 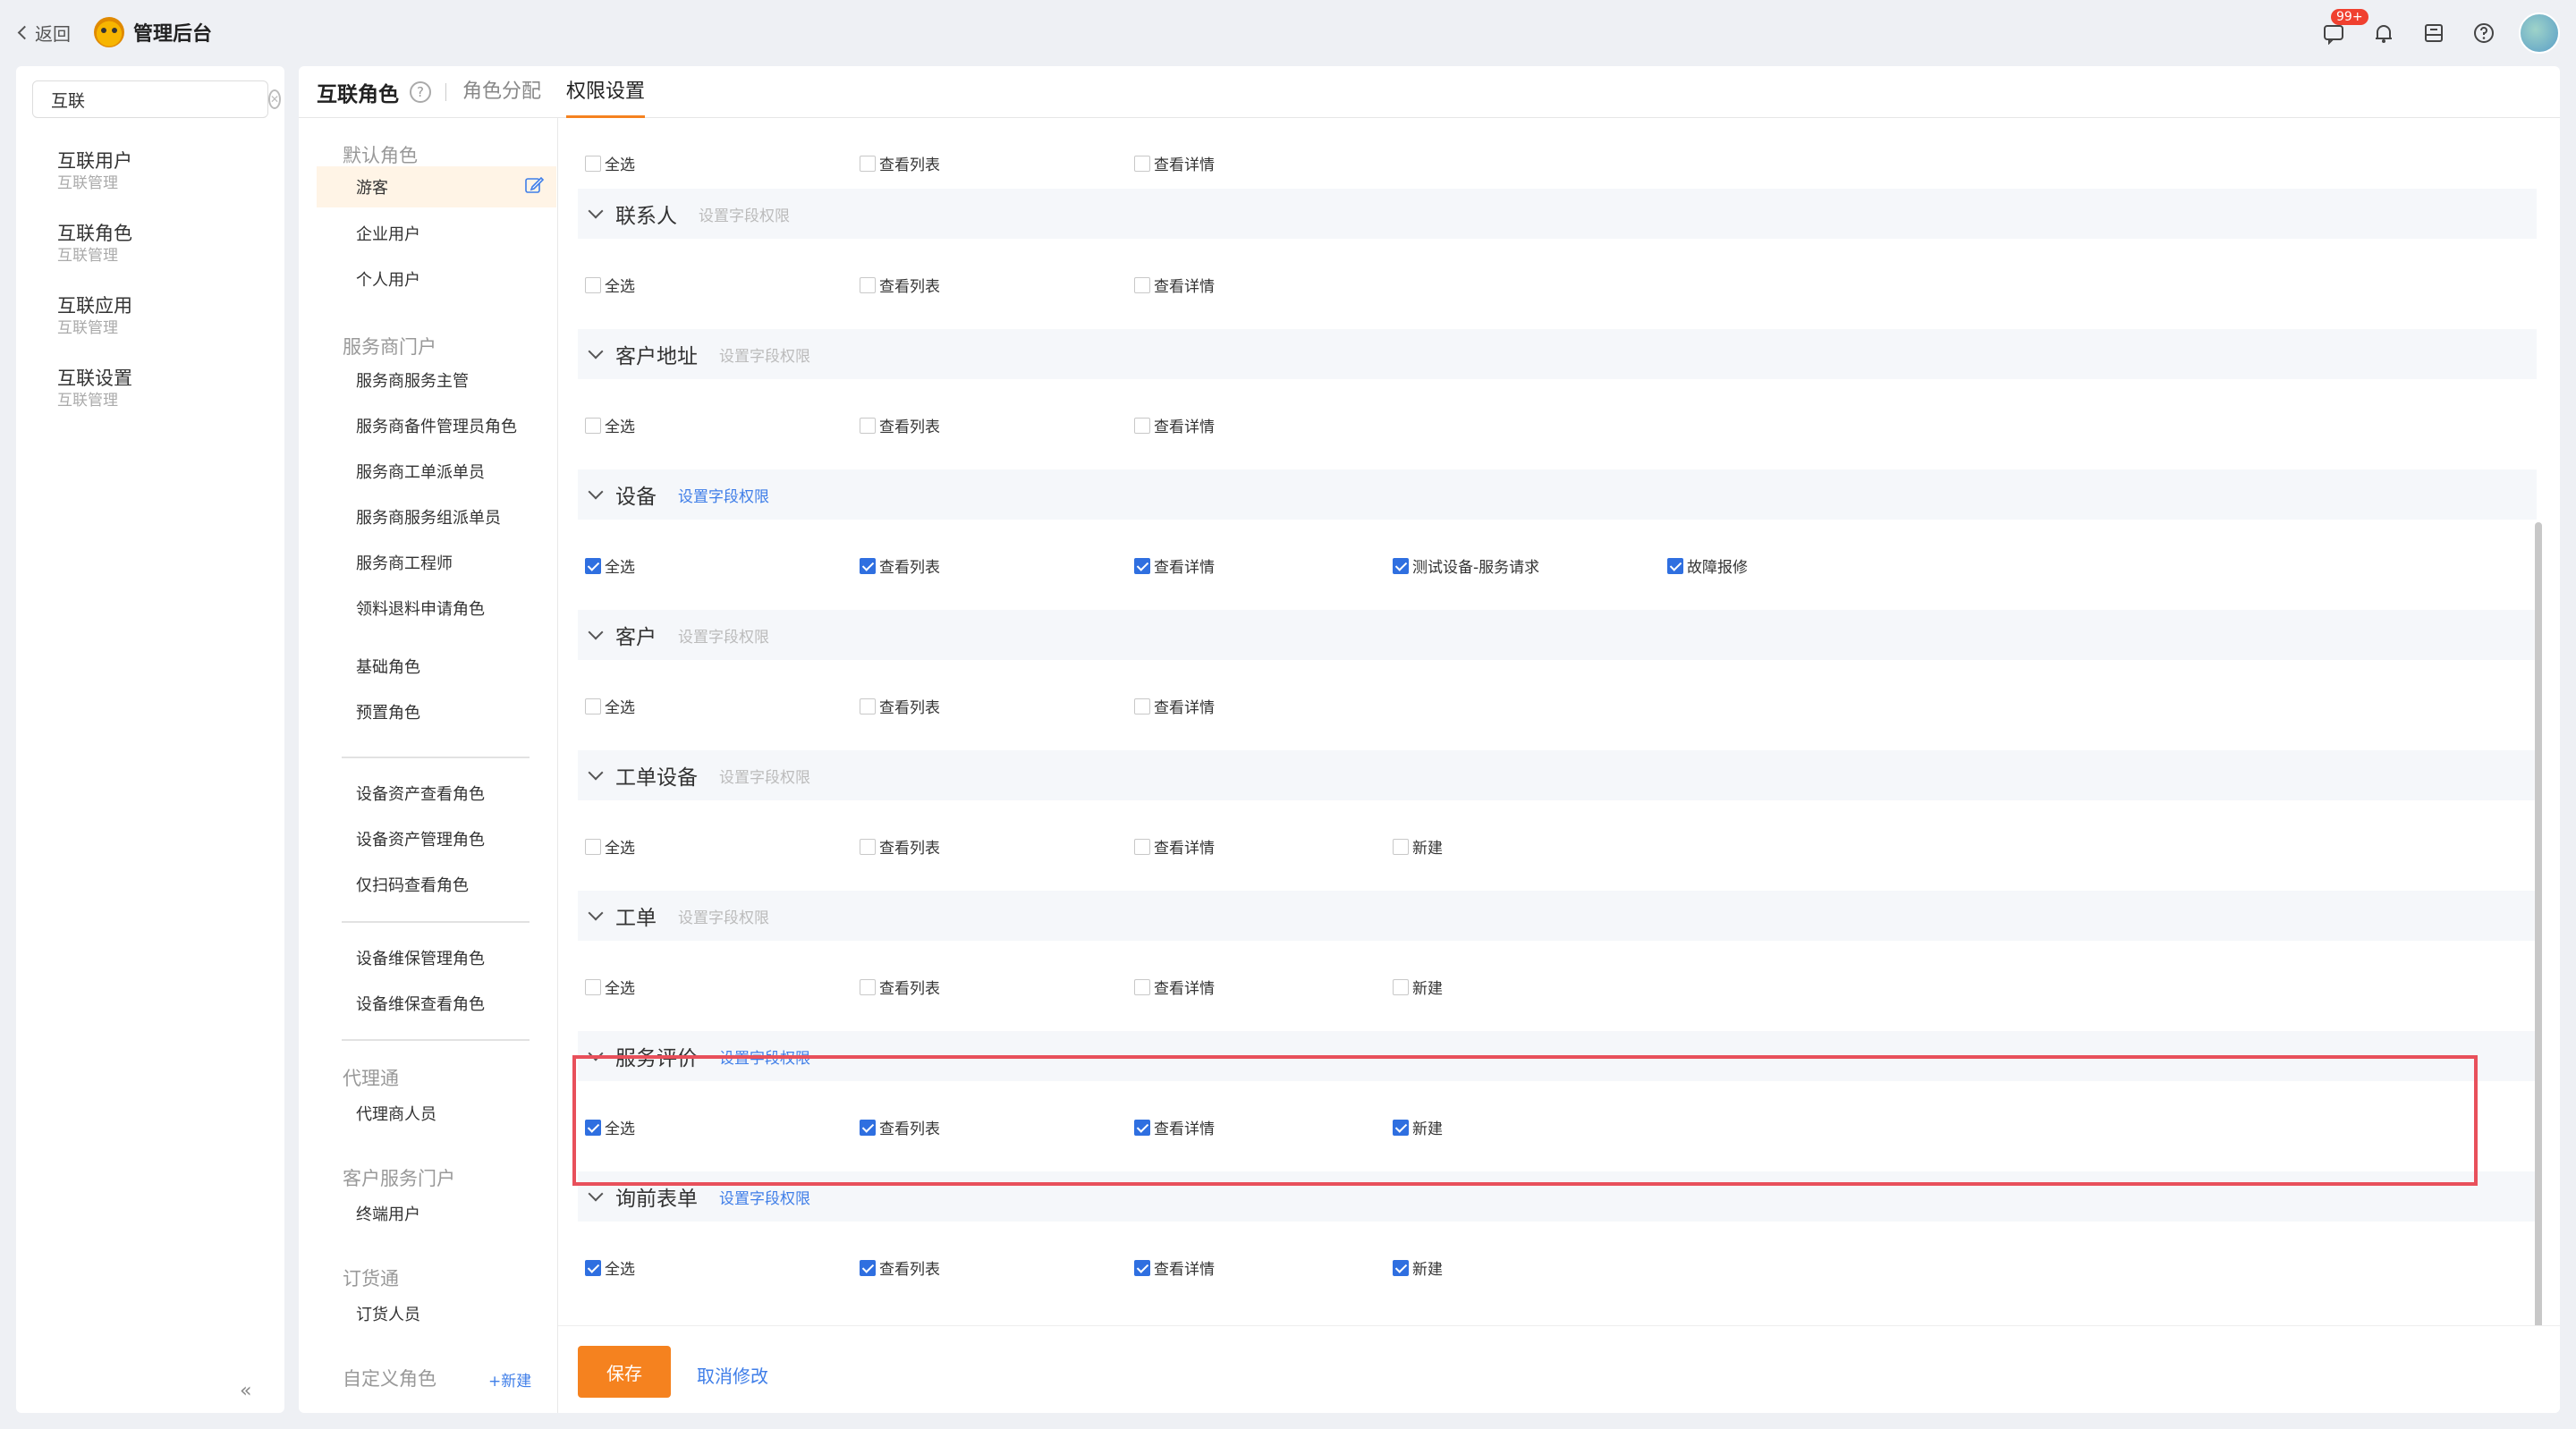 I want to click on role-item: 企业用户, so click(x=388, y=234).